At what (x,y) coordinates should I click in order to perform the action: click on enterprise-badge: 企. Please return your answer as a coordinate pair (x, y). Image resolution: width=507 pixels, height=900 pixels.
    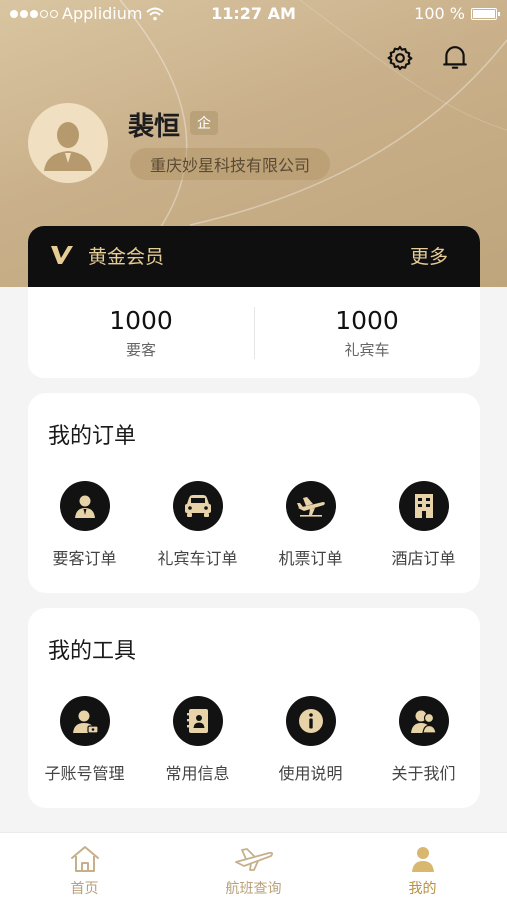
    Looking at the image, I should click on (204, 123).